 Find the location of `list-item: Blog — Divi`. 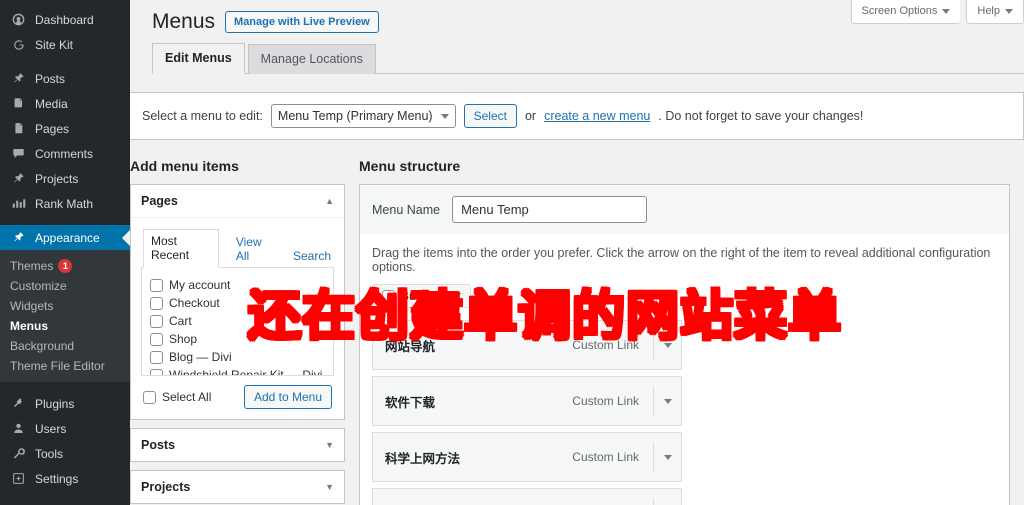

list-item: Blog — Divi is located at coordinates (237, 357).